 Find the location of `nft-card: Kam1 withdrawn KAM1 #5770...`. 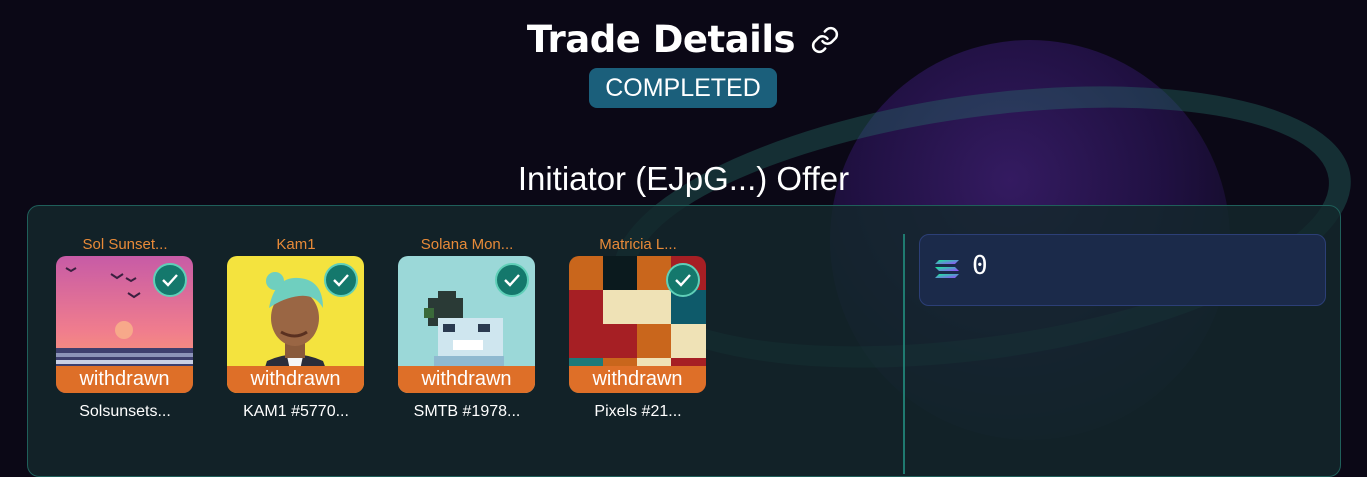

nft-card: Kam1 withdrawn KAM1 #5770... is located at coordinates (296, 327).